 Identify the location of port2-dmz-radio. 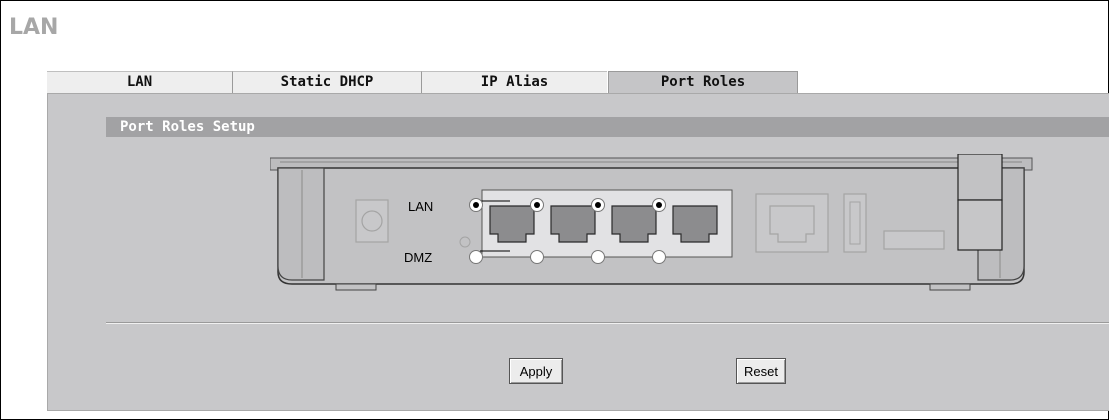
(537, 257).